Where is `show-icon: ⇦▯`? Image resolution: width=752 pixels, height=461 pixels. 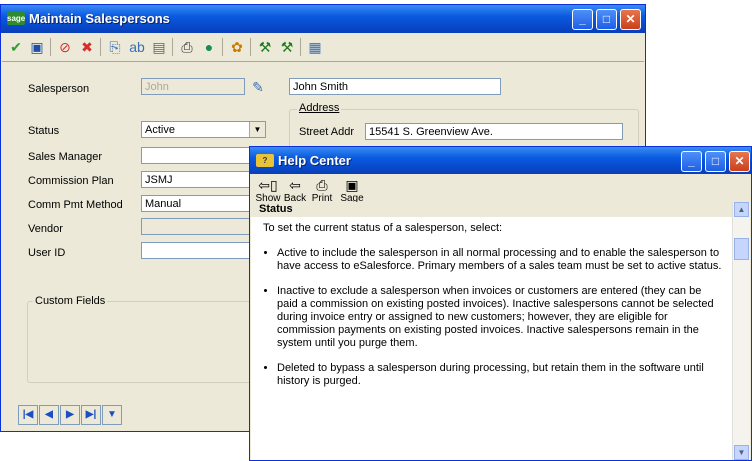 show-icon: ⇦▯ is located at coordinates (268, 185).